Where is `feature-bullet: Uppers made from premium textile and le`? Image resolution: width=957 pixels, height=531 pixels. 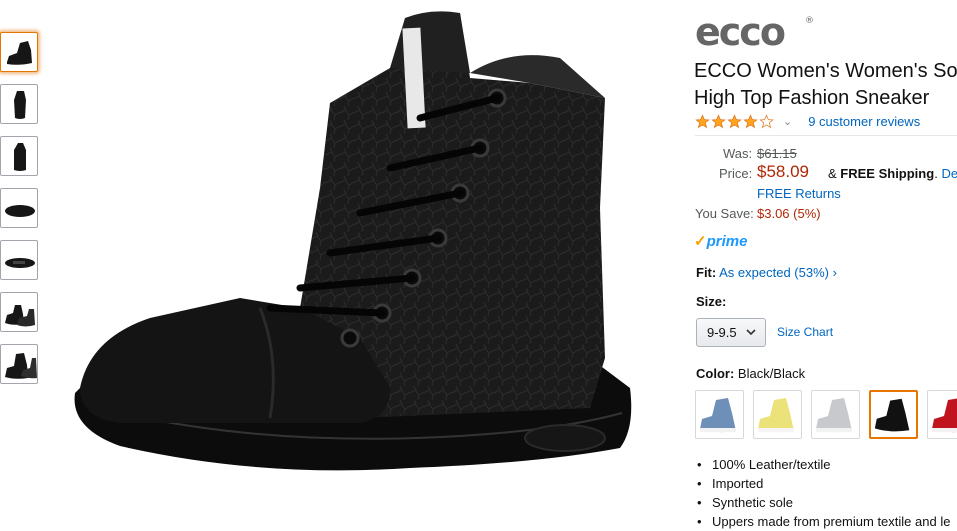
feature-bullet: Uppers made from premium textile and le is located at coordinates (822, 521).